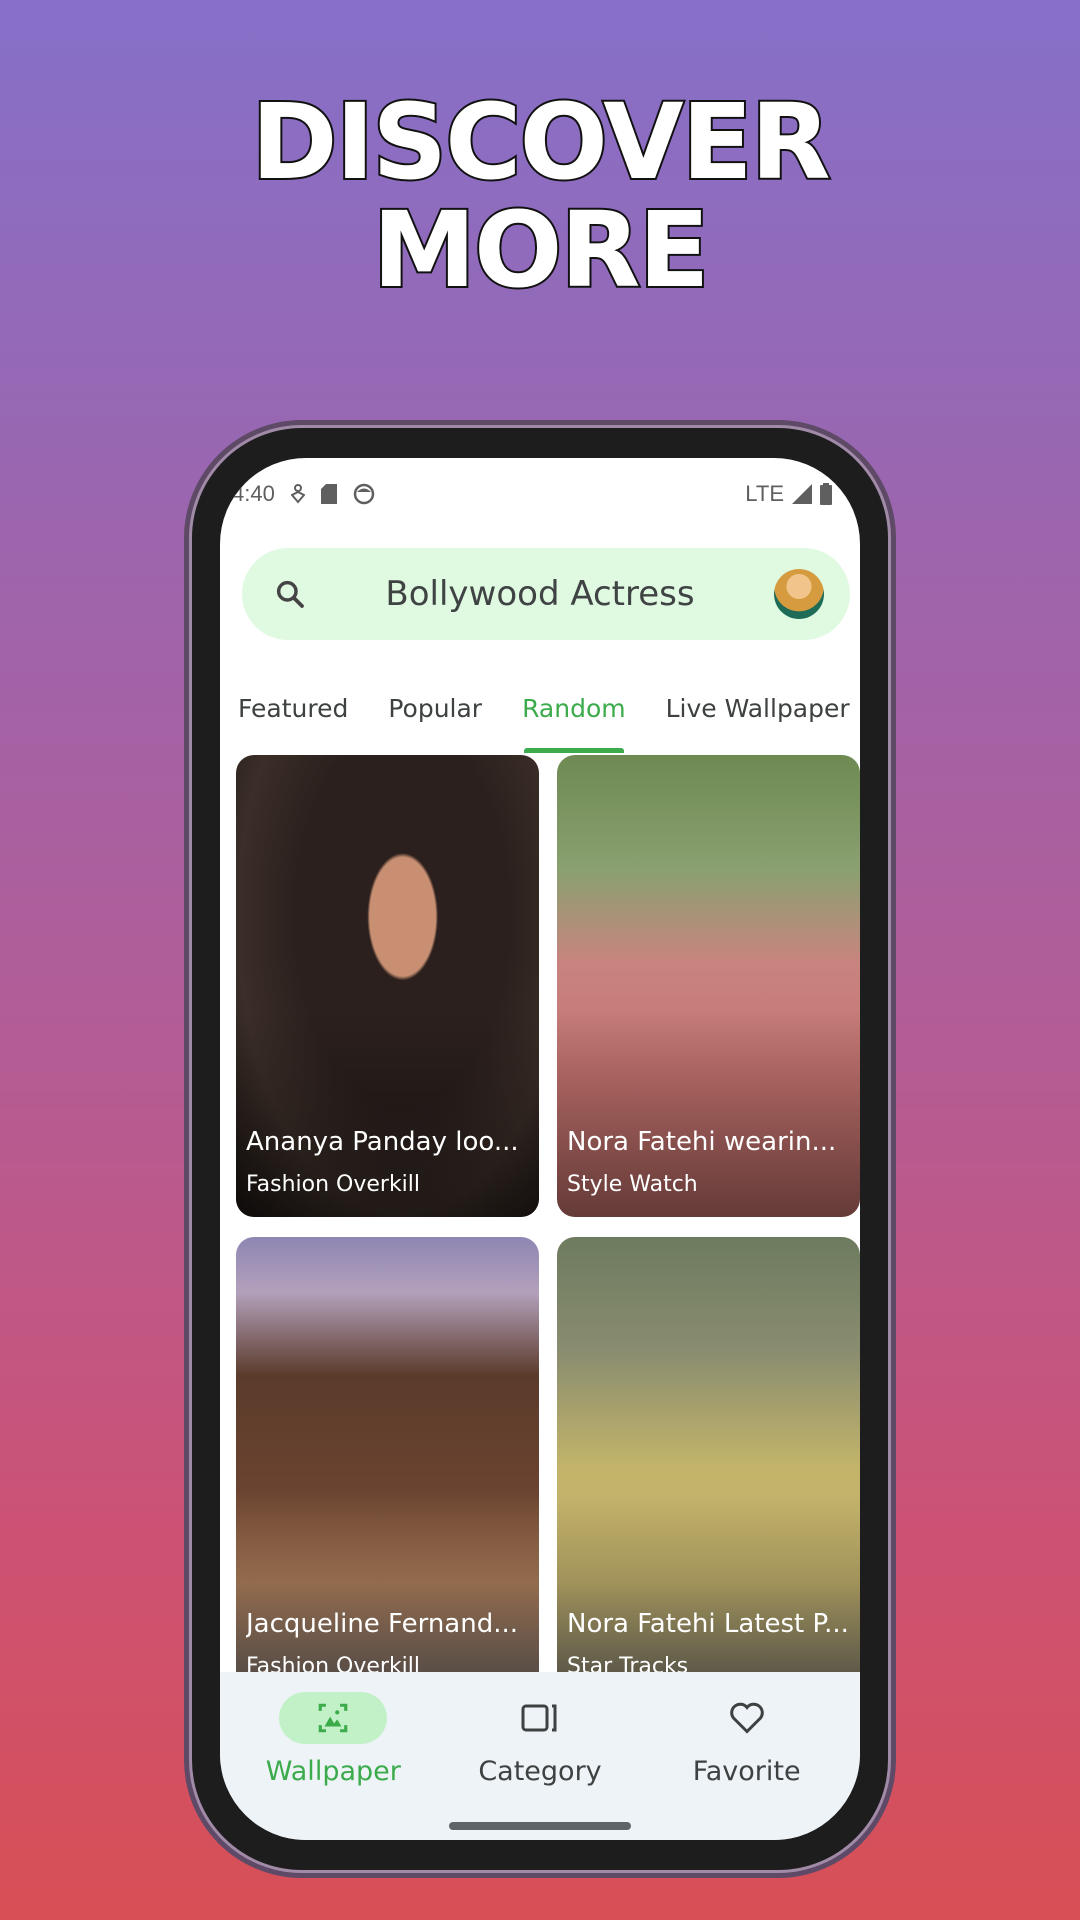 Image resolution: width=1080 pixels, height=1920 pixels. Describe the element at coordinates (540, 250) in the screenshot. I see `headline-line-2: MORE` at that location.